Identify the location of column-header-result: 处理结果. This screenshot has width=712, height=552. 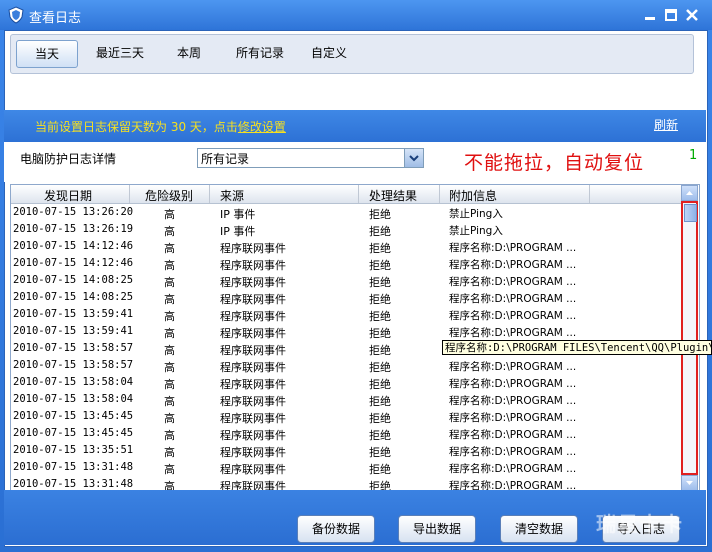
(393, 195).